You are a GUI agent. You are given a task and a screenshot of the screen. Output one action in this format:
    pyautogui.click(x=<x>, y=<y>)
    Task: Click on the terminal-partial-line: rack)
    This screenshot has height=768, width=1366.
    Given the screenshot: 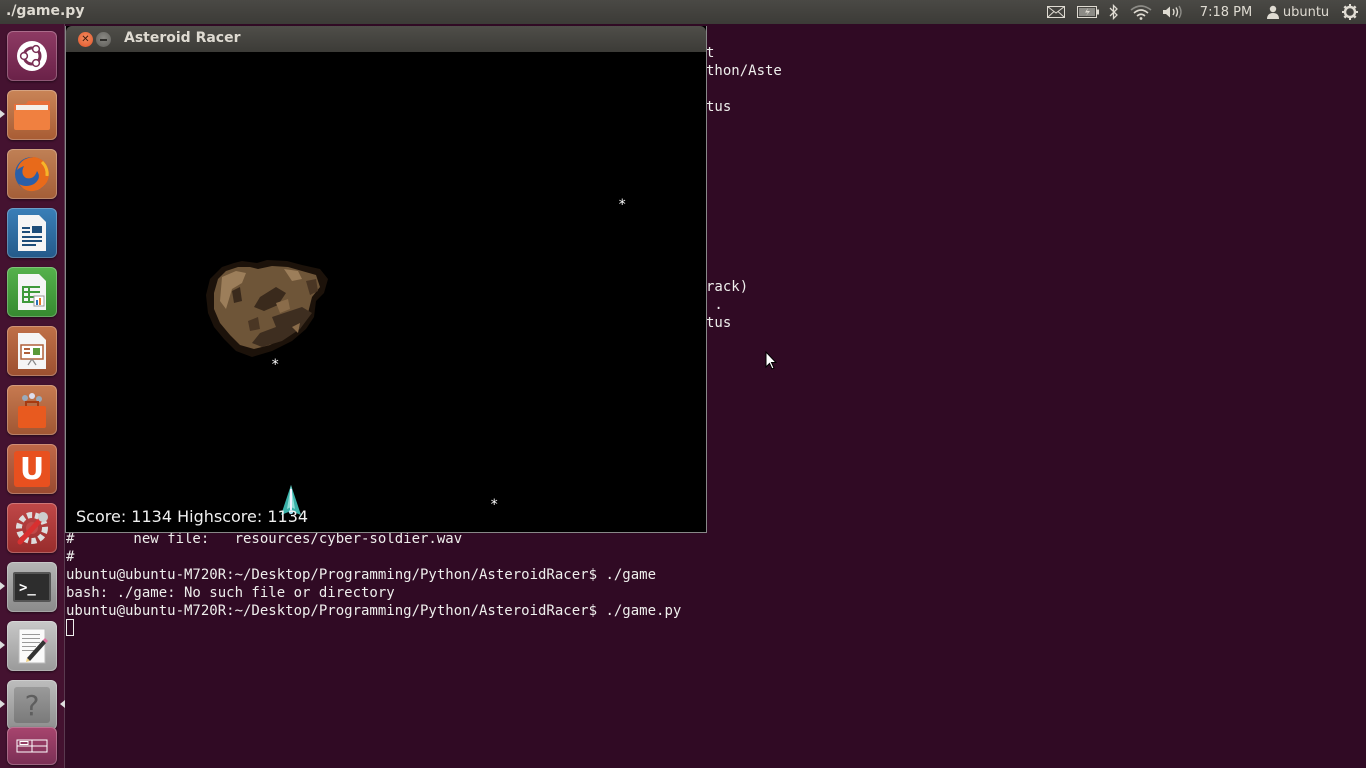 What is the action you would take?
    pyautogui.click(x=727, y=287)
    